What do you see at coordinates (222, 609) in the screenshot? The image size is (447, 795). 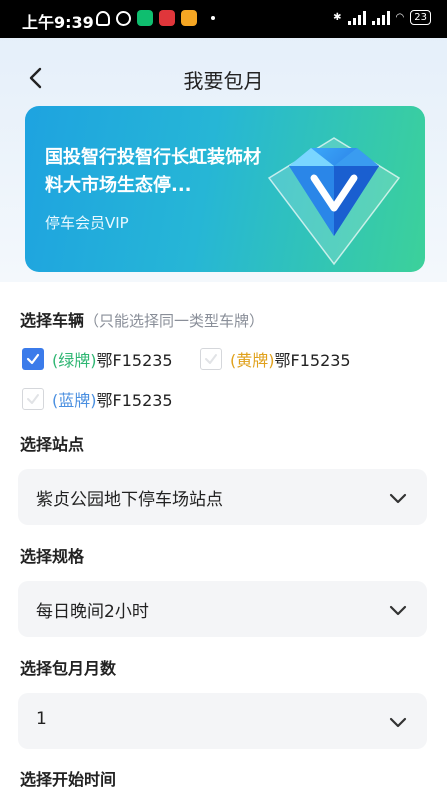 I see `spec-select: 每日晚间2小时` at bounding box center [222, 609].